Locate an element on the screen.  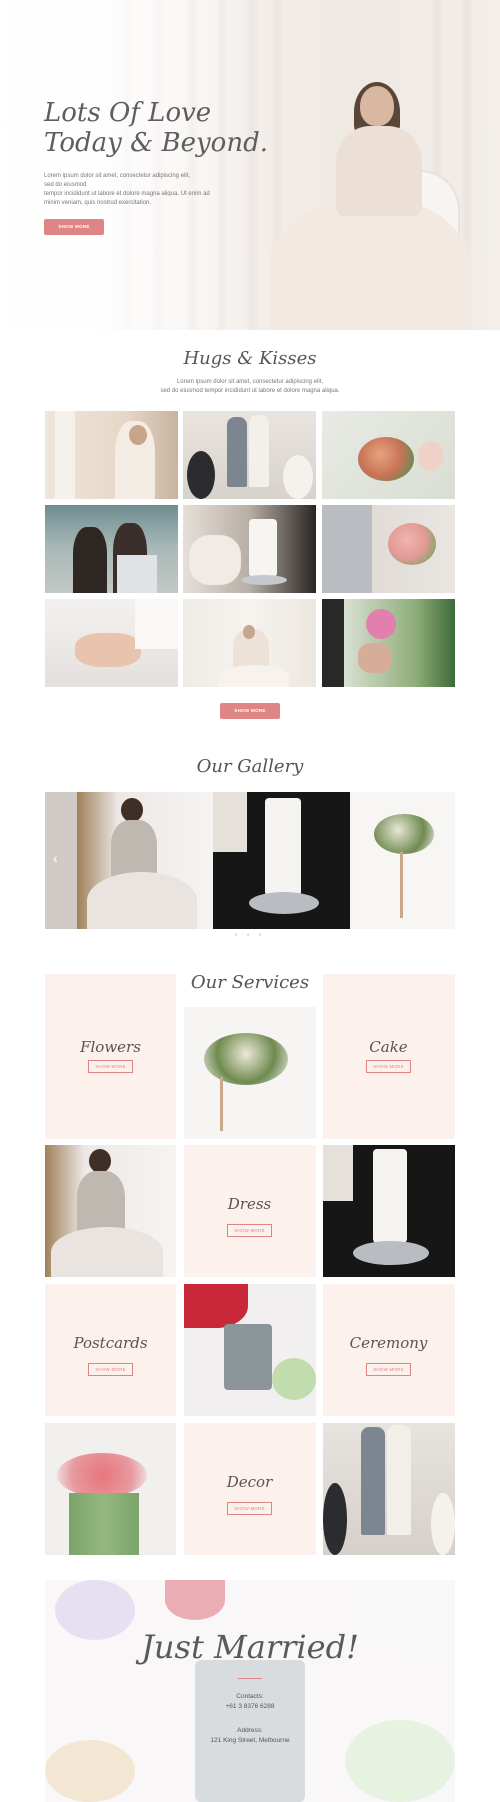
hugs-title: Hugs & Kisses is located at coordinates (250, 358).